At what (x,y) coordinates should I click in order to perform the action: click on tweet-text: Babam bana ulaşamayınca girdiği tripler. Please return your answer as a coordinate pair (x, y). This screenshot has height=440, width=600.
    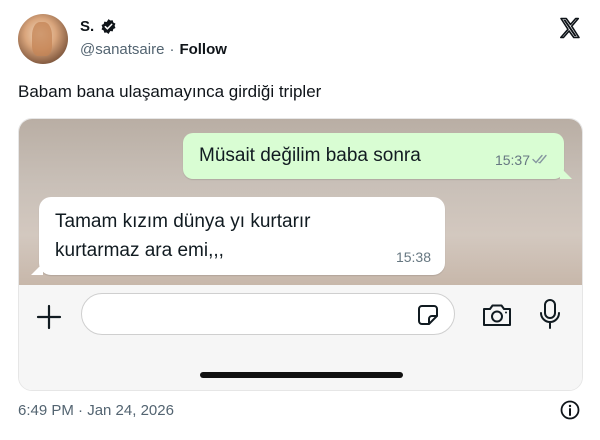
    Looking at the image, I should click on (170, 91).